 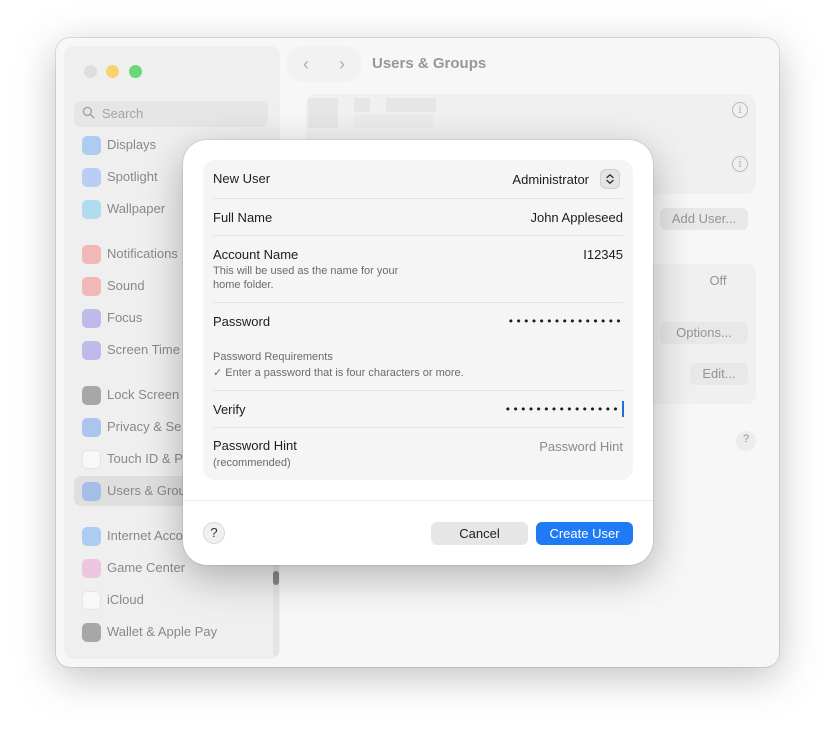 What do you see at coordinates (91, 209) in the screenshot?
I see `wallpaper-icon` at bounding box center [91, 209].